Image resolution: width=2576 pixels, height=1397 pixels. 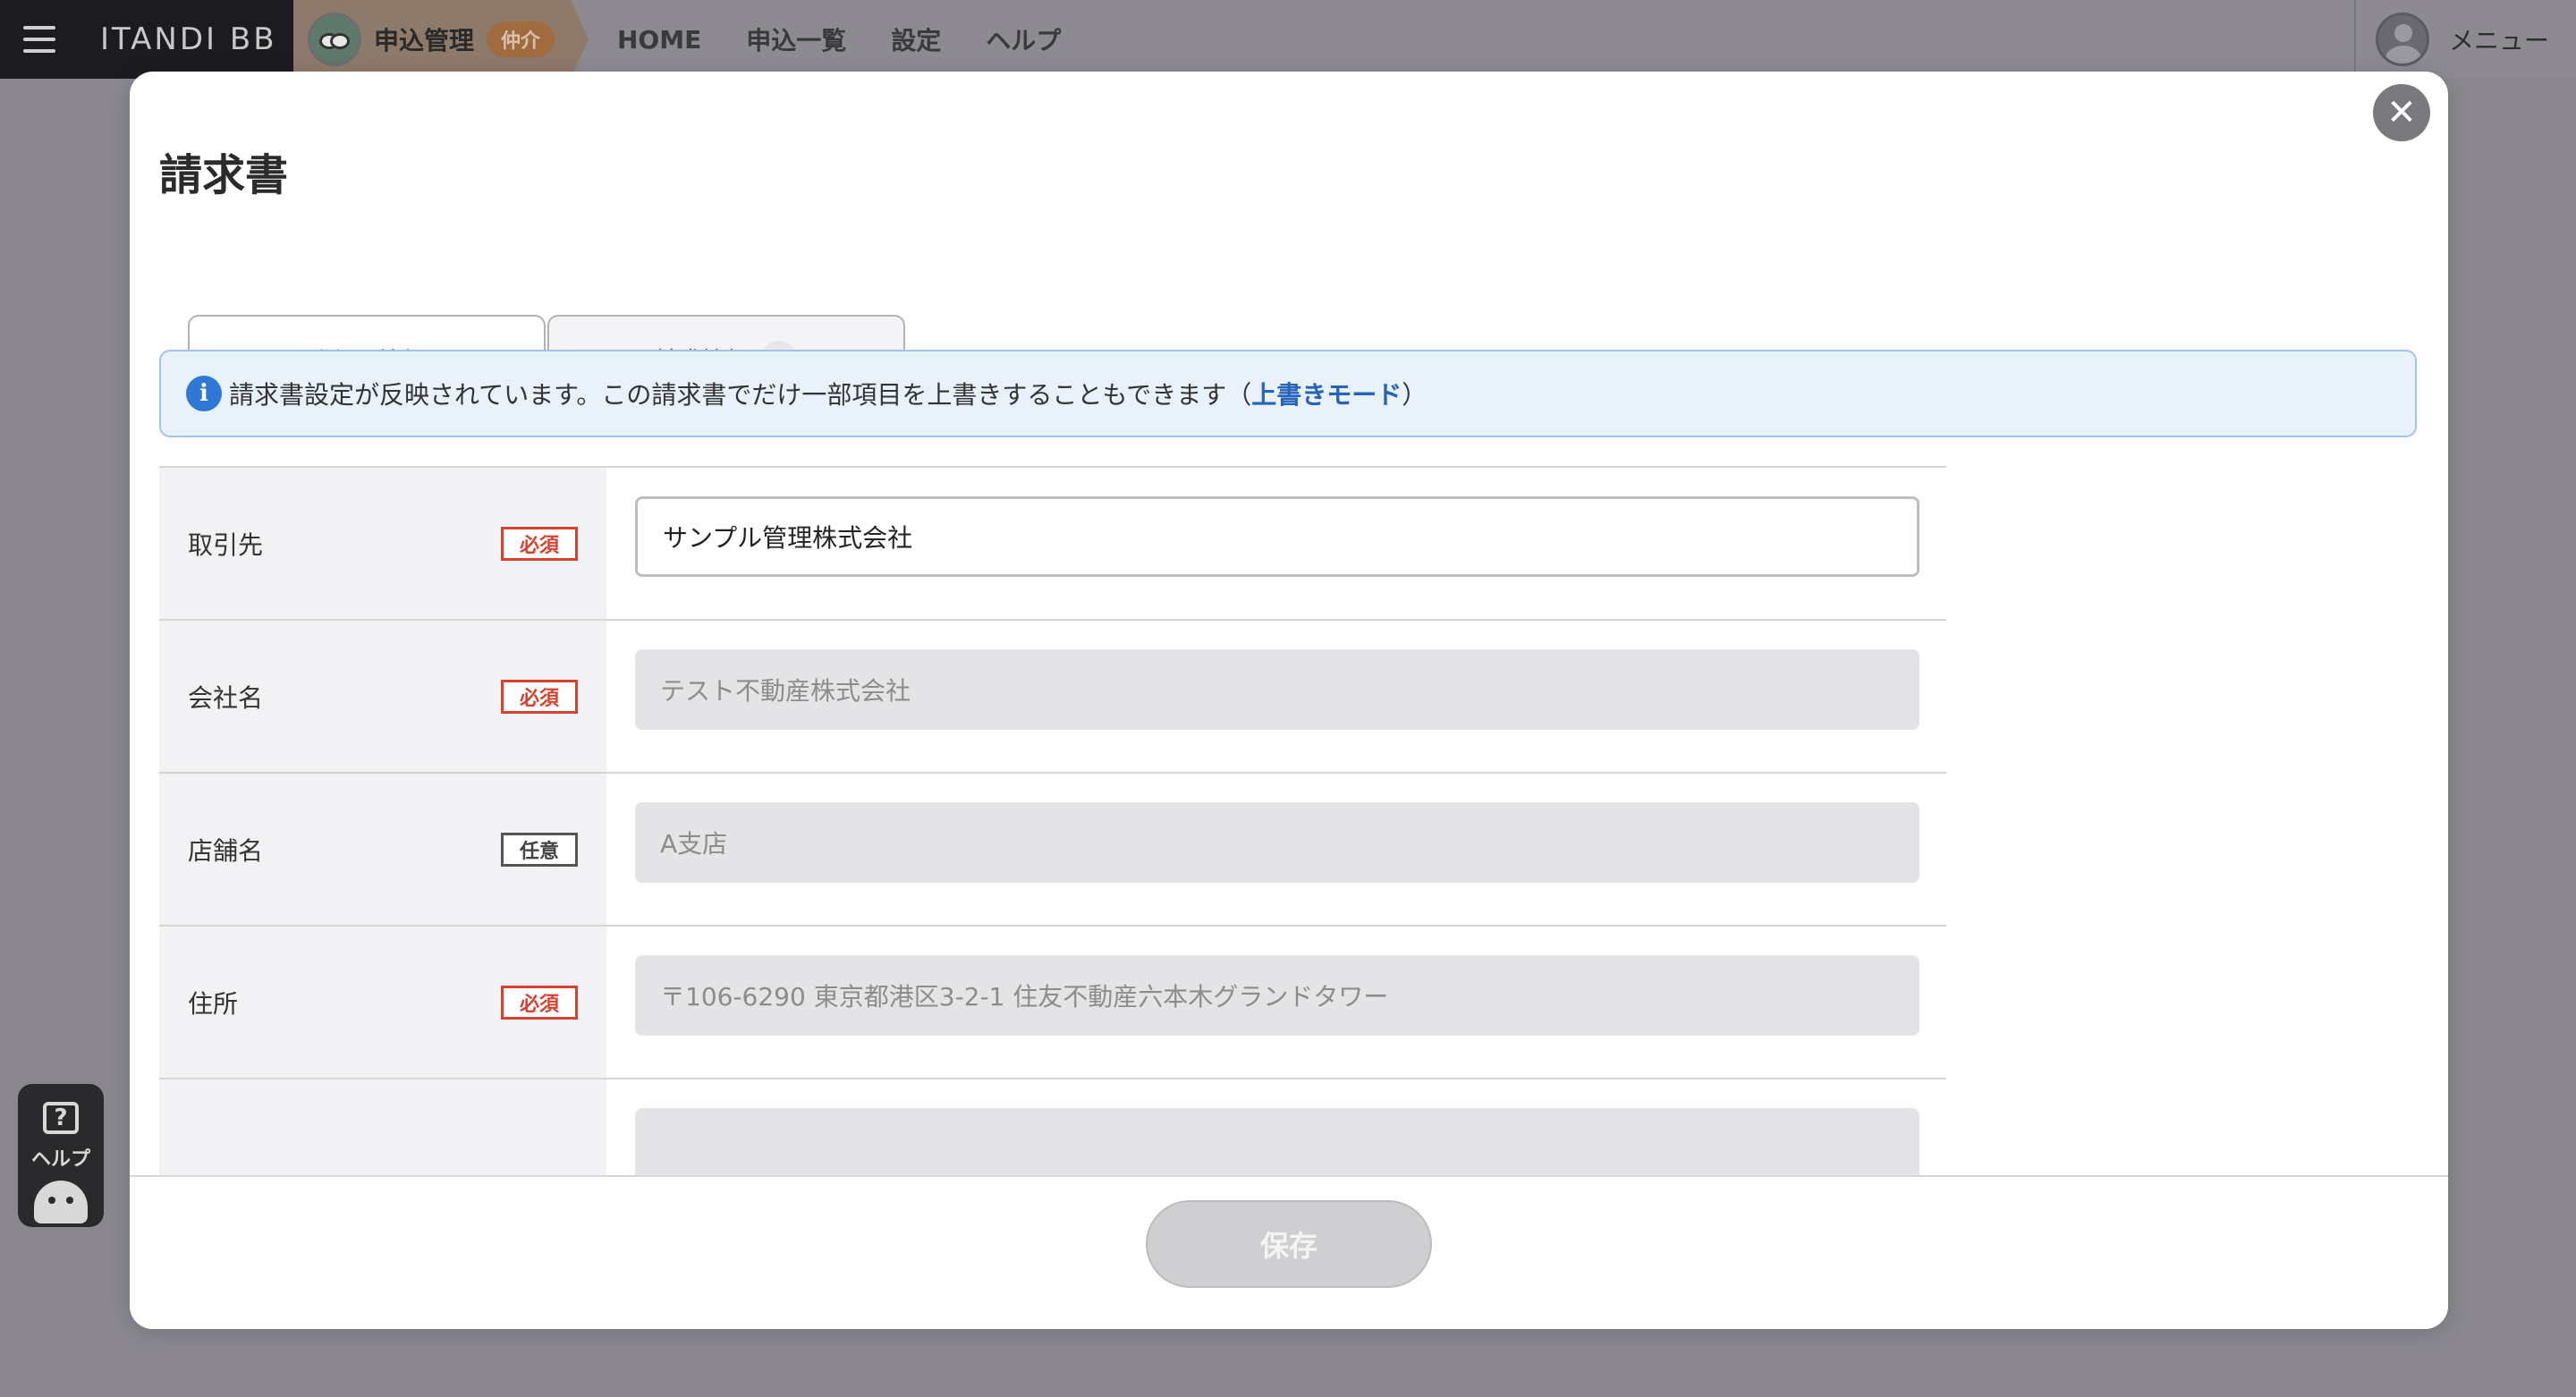 What do you see at coordinates (2402, 39) in the screenshot?
I see `avatar-icon` at bounding box center [2402, 39].